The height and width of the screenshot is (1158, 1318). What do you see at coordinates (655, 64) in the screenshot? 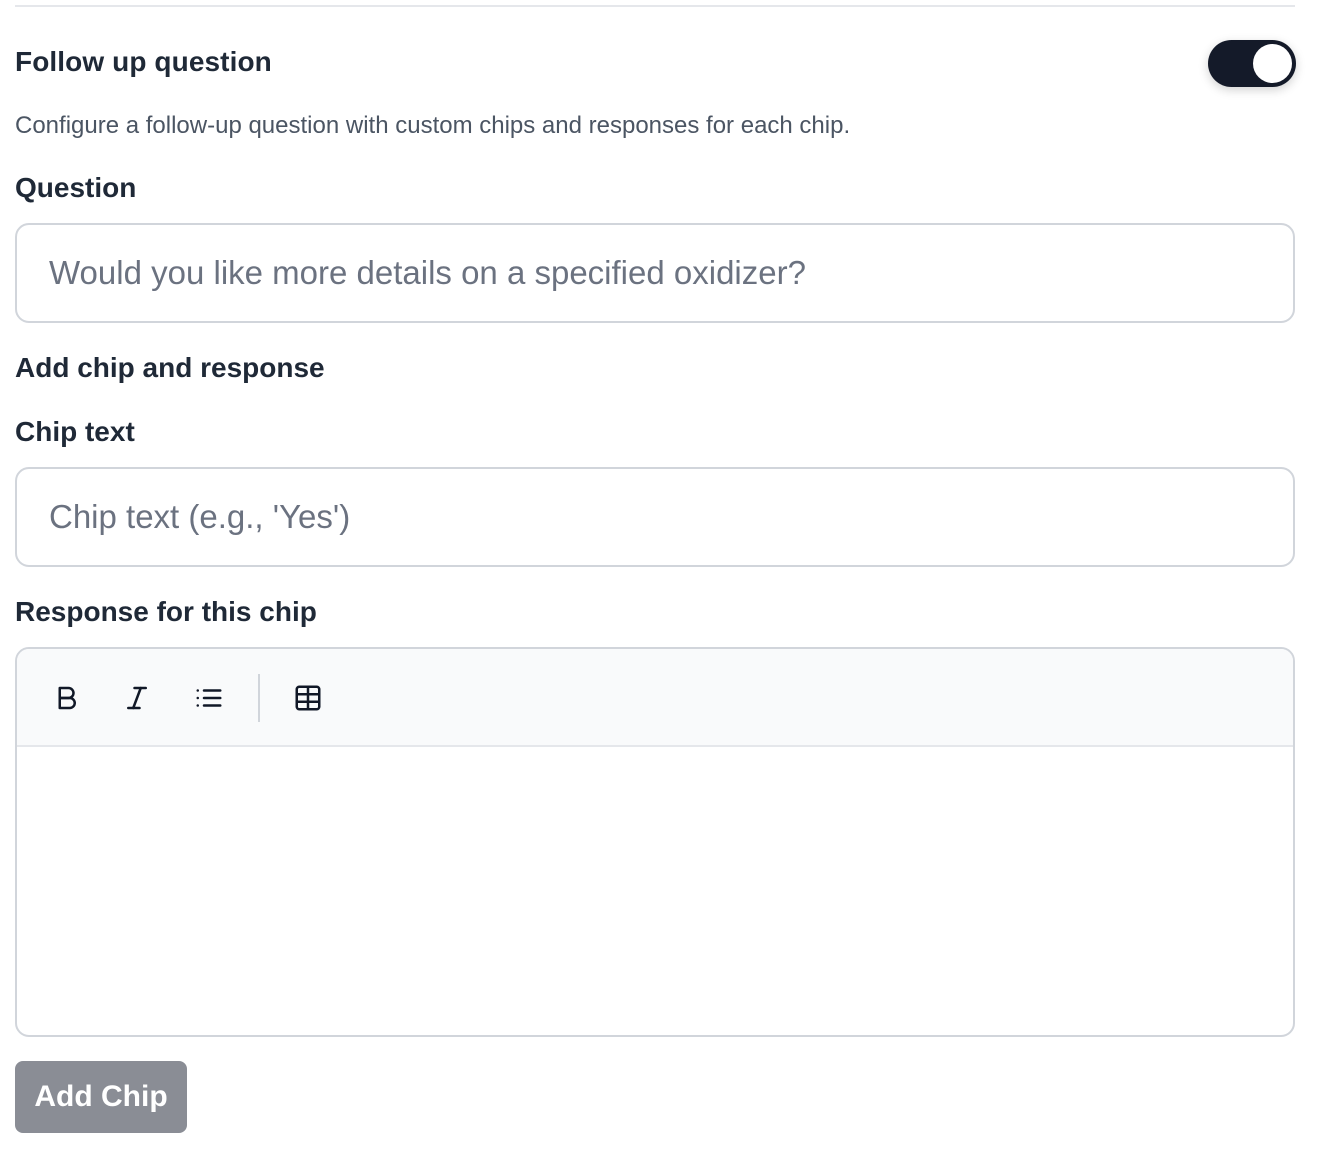
I see `follow-up-header: Follow up question` at bounding box center [655, 64].